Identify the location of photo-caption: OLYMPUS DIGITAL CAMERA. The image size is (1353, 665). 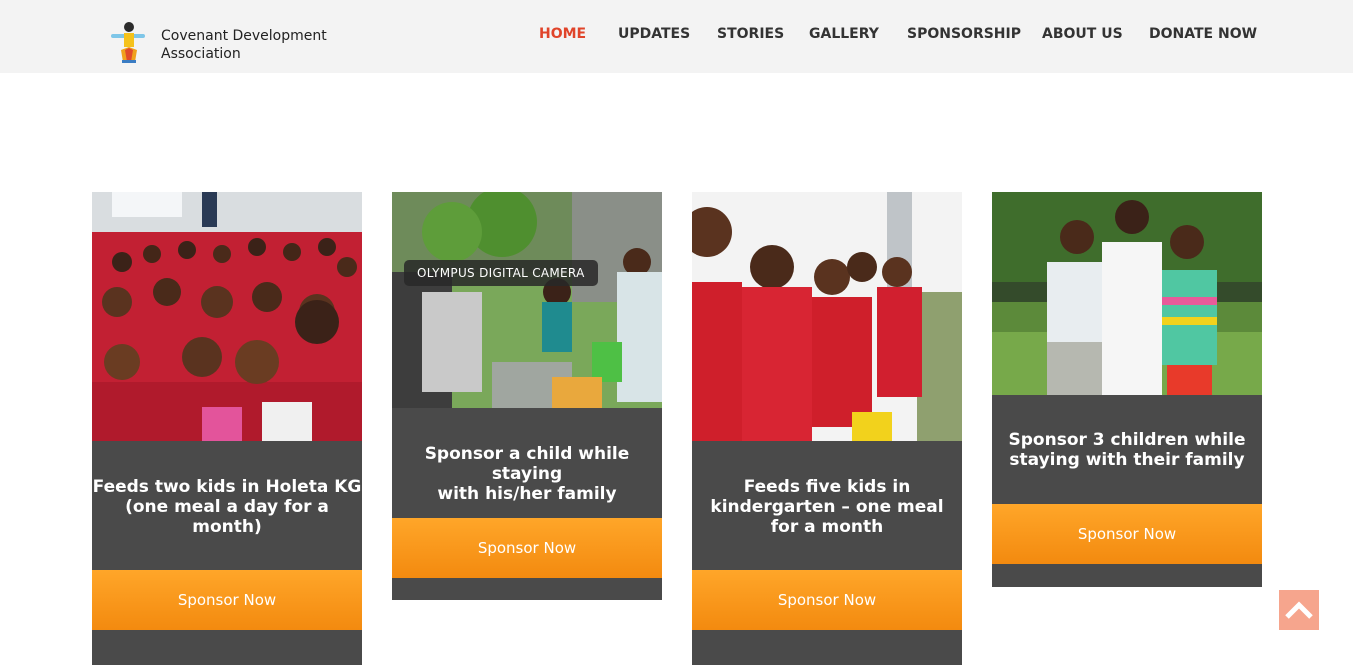
(501, 273).